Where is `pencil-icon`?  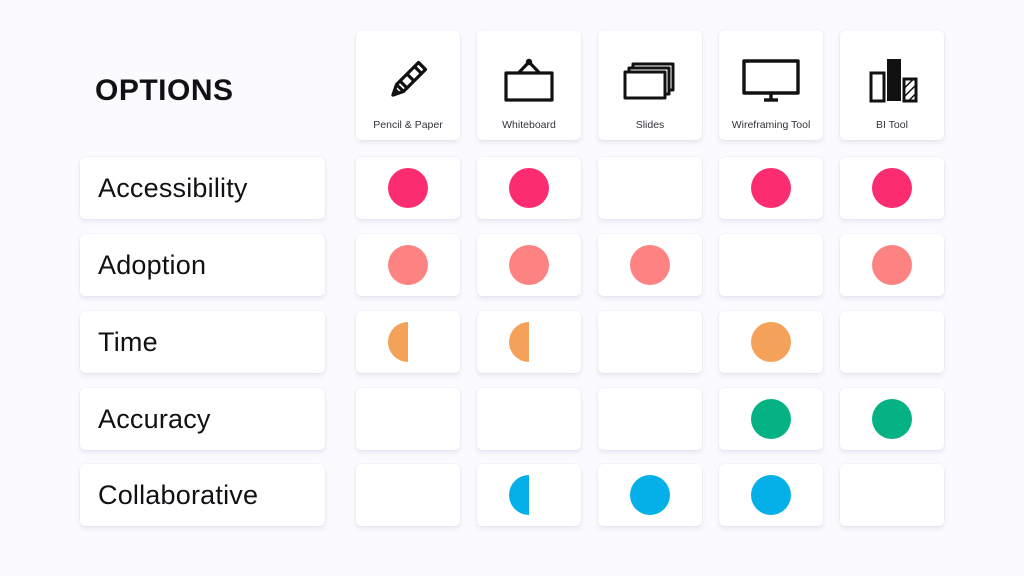
pencil-icon is located at coordinates (408, 79).